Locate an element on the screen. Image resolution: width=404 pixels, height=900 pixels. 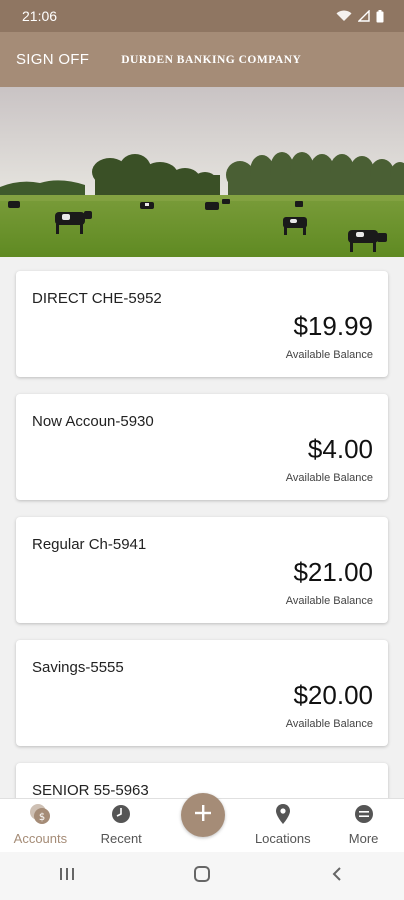
tab-locations: Locations is located at coordinates (282, 825).